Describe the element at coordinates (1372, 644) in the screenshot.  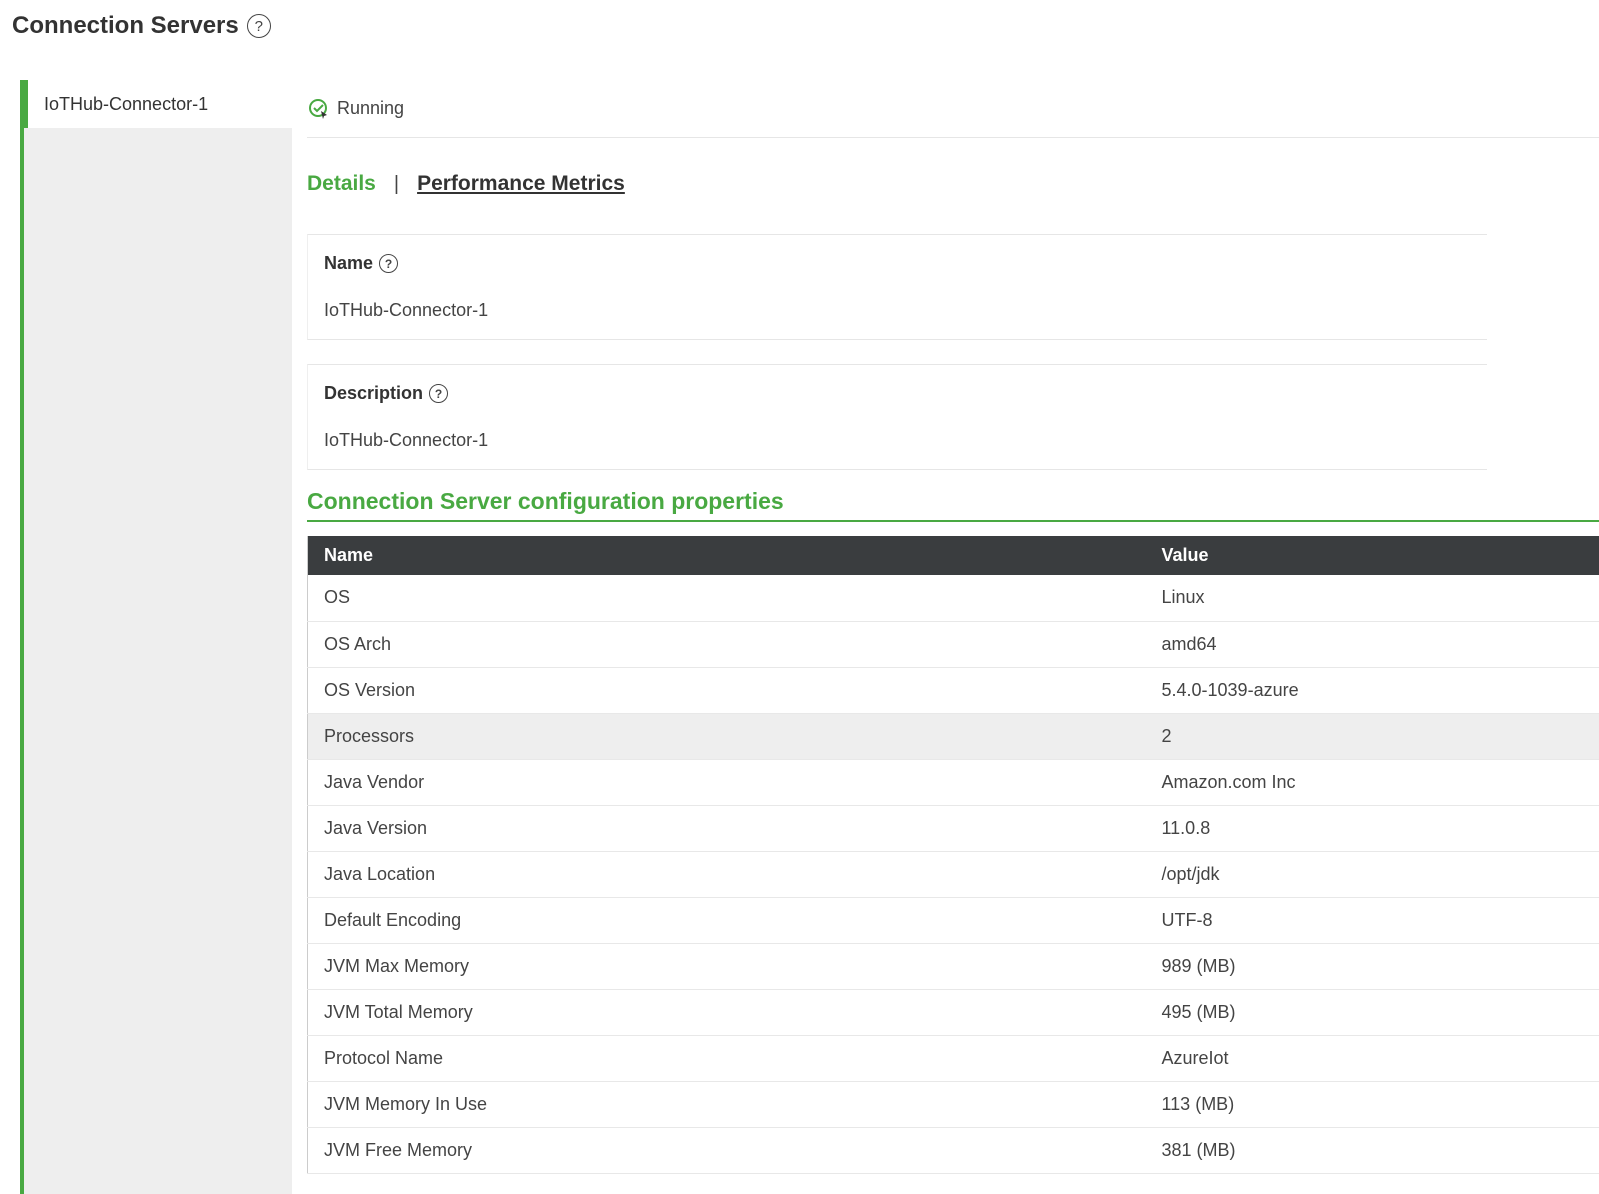
I see `property-value: amd64` at that location.